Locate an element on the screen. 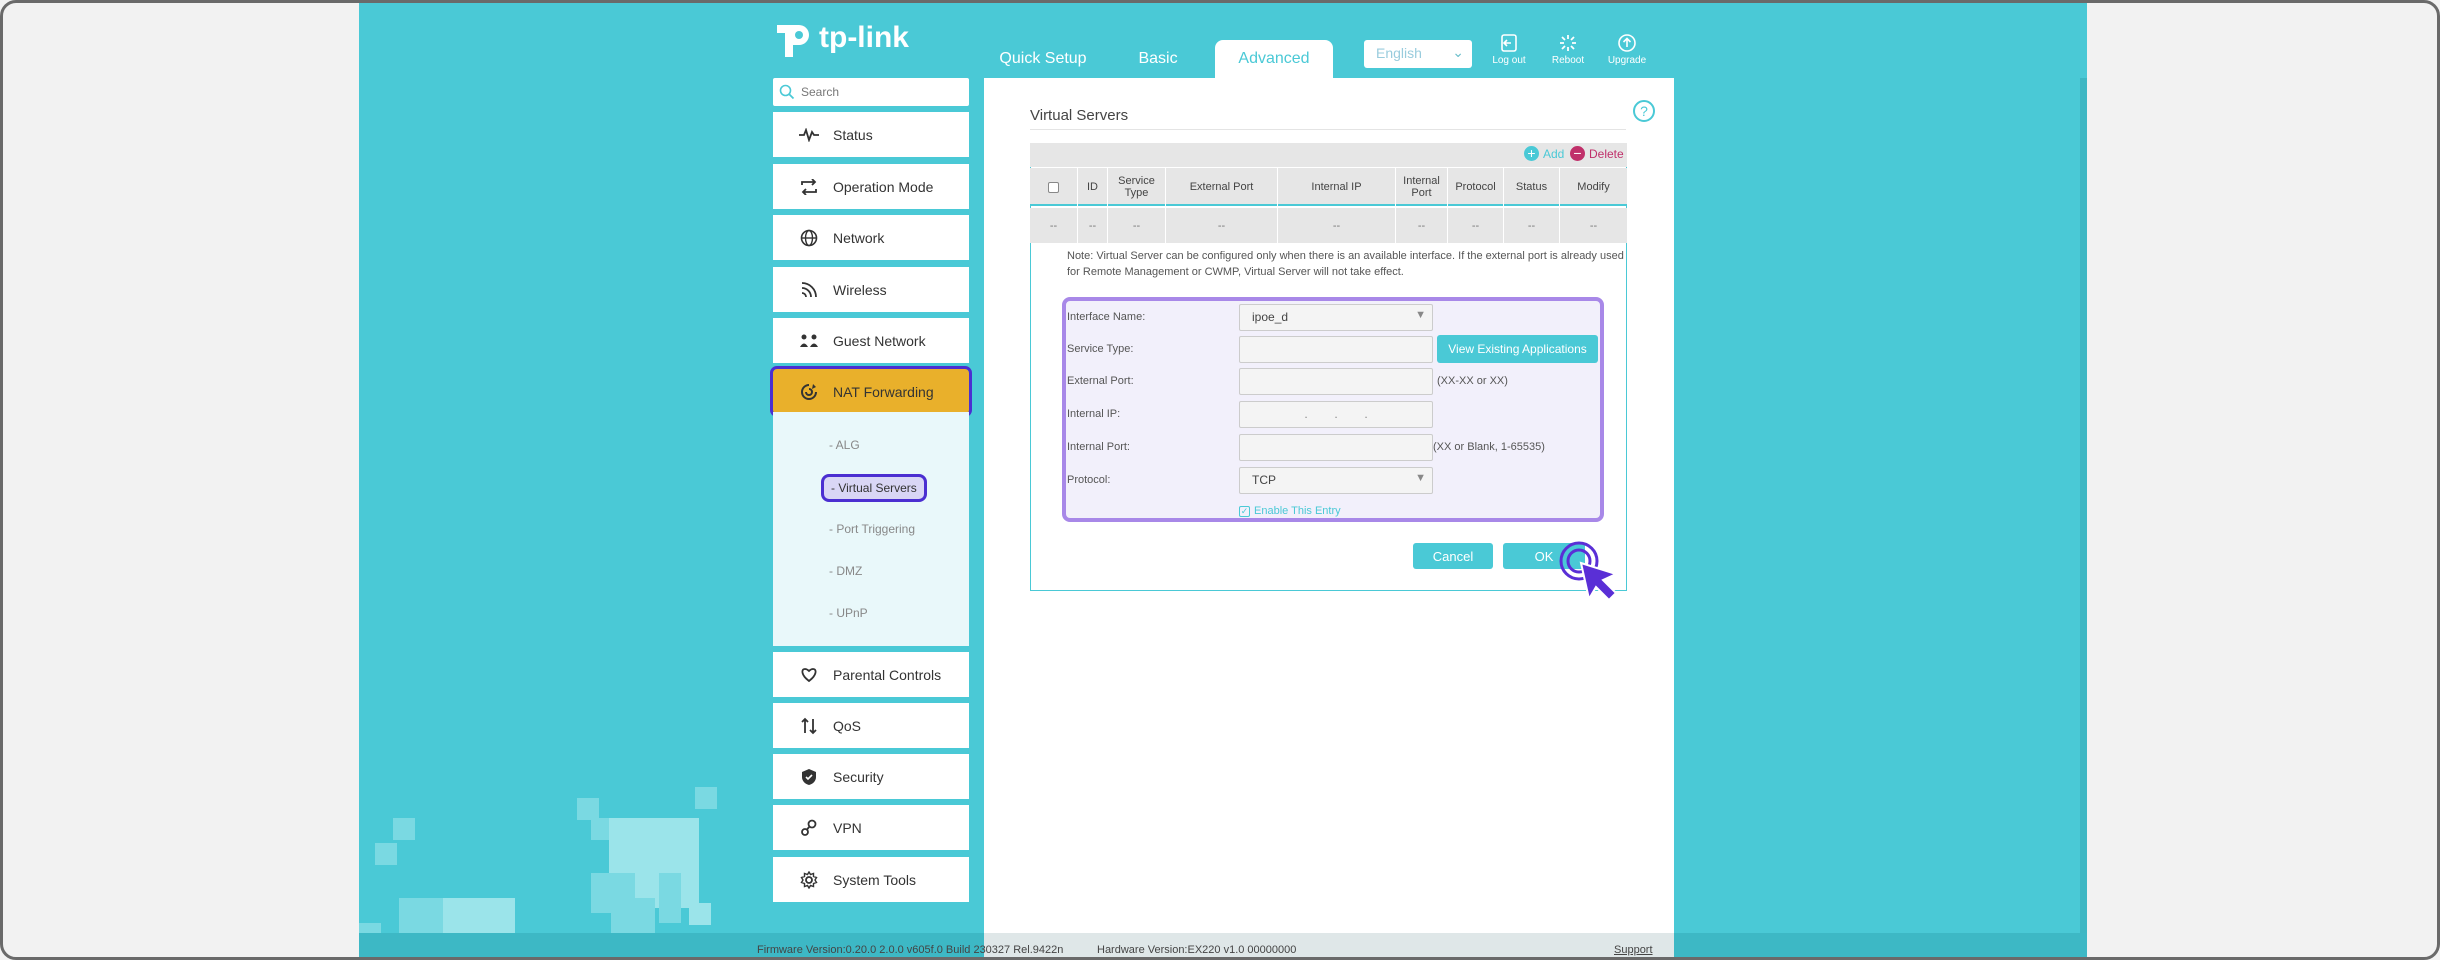 The height and width of the screenshot is (960, 2440). external-port-label: External Port: is located at coordinates (1100, 381).